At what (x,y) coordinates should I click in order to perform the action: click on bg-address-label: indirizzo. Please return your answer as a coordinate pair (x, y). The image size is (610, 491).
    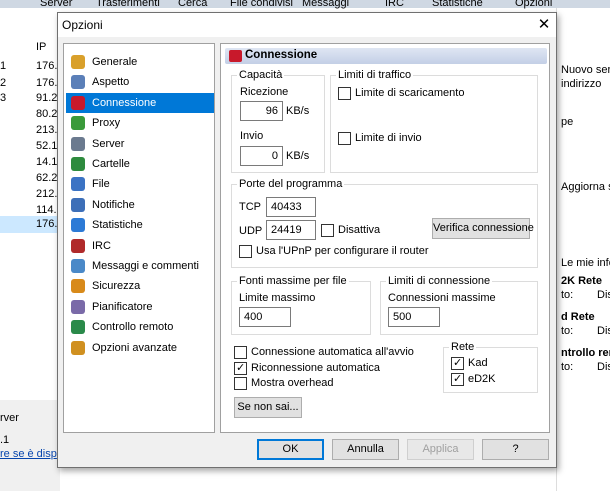
    Looking at the image, I should click on (581, 84).